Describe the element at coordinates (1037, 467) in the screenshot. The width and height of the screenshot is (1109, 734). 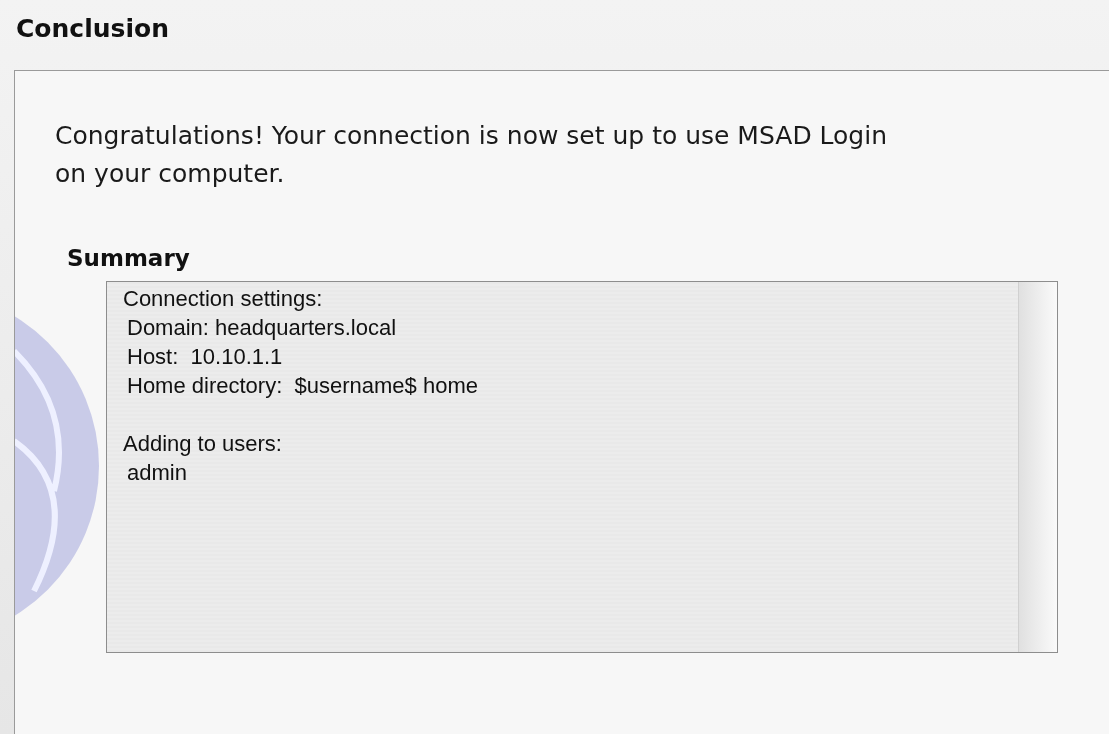
I see `scrollbar-track` at that location.